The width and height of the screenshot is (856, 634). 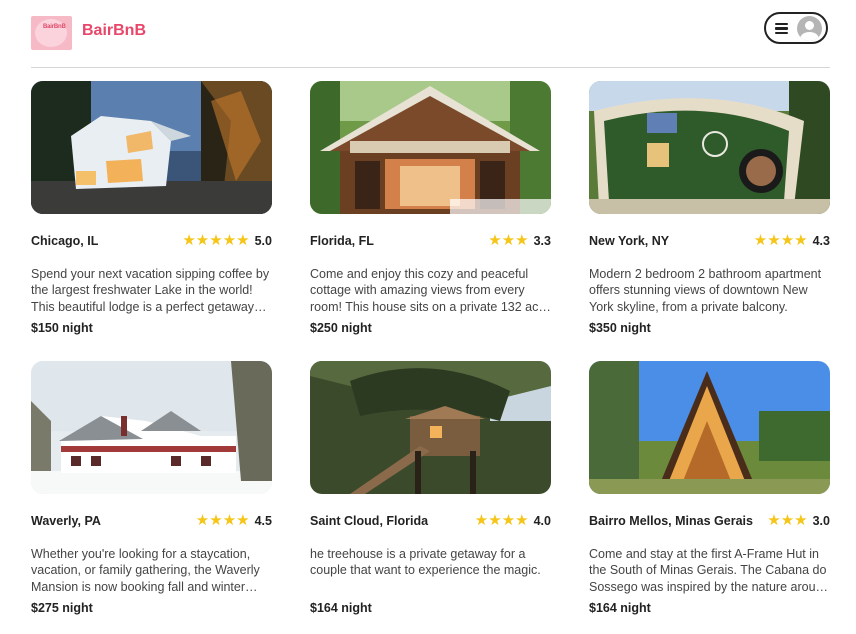 I want to click on avatar, so click(x=809, y=28).